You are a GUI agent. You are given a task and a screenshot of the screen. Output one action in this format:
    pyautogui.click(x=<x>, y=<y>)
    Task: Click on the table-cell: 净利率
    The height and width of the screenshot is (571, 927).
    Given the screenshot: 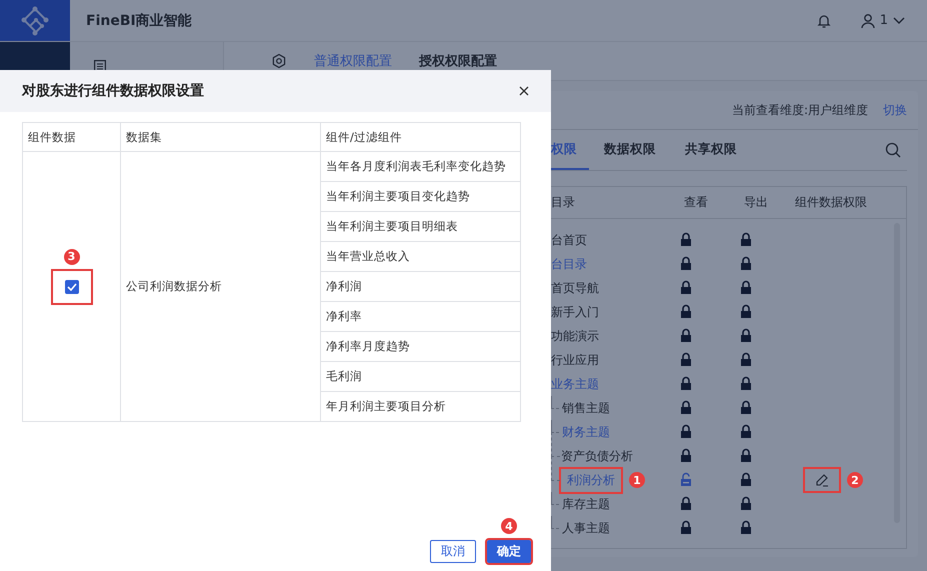 What is the action you would take?
    pyautogui.click(x=421, y=317)
    